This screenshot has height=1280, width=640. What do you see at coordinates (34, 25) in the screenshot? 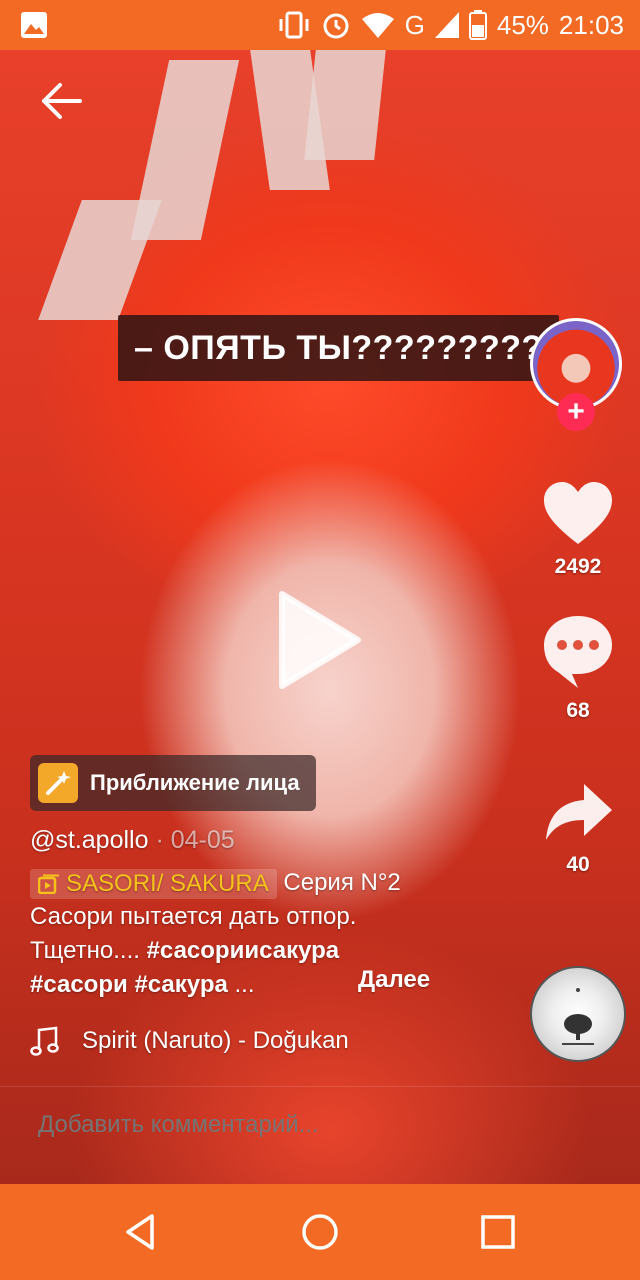
I see `image-icon` at bounding box center [34, 25].